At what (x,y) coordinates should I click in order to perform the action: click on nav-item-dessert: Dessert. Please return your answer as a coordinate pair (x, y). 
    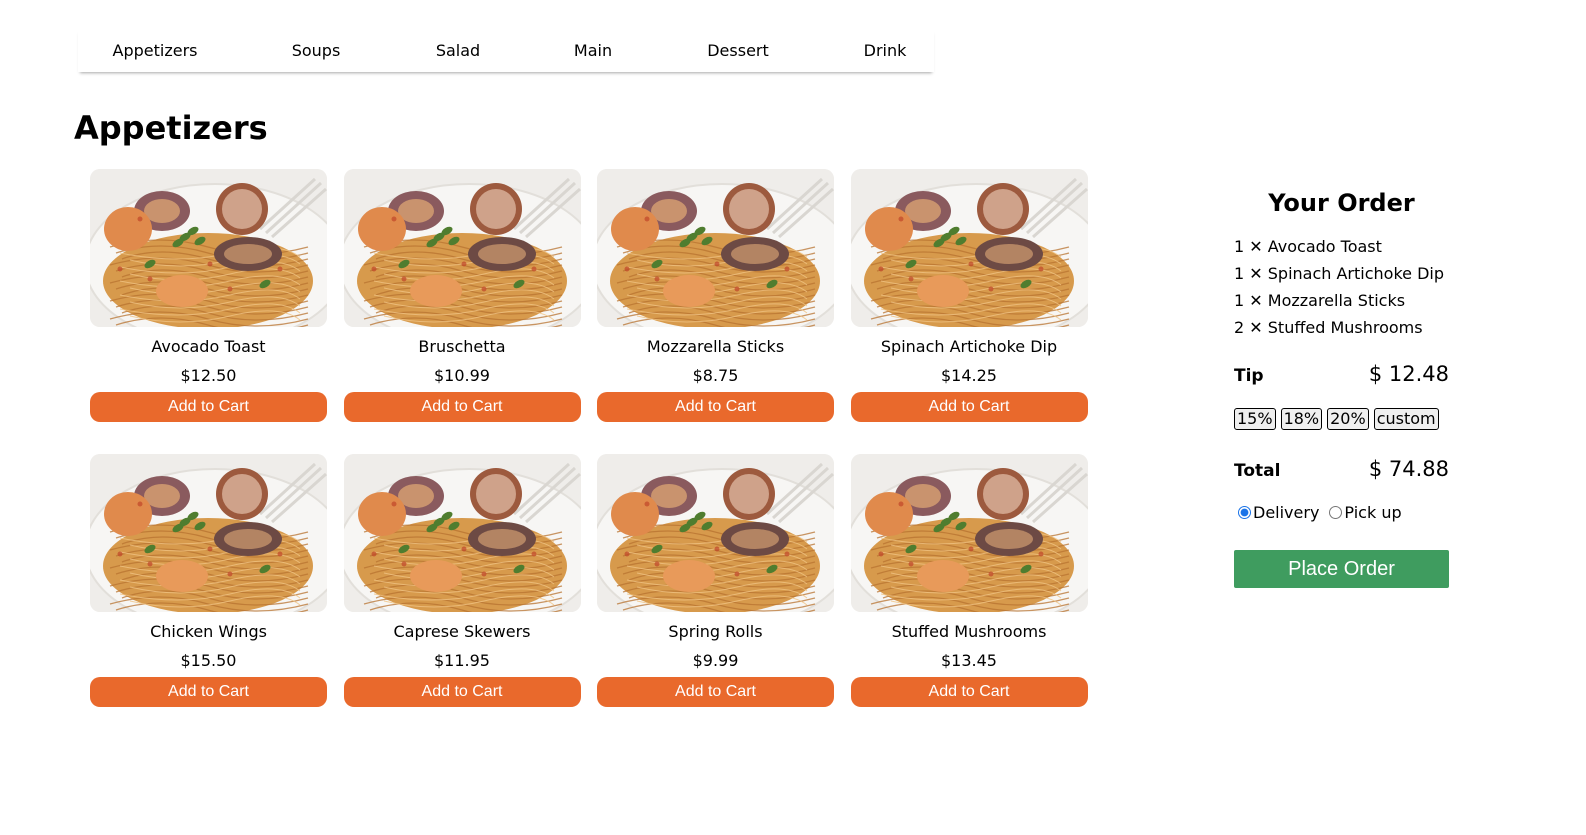
    Looking at the image, I should click on (738, 51).